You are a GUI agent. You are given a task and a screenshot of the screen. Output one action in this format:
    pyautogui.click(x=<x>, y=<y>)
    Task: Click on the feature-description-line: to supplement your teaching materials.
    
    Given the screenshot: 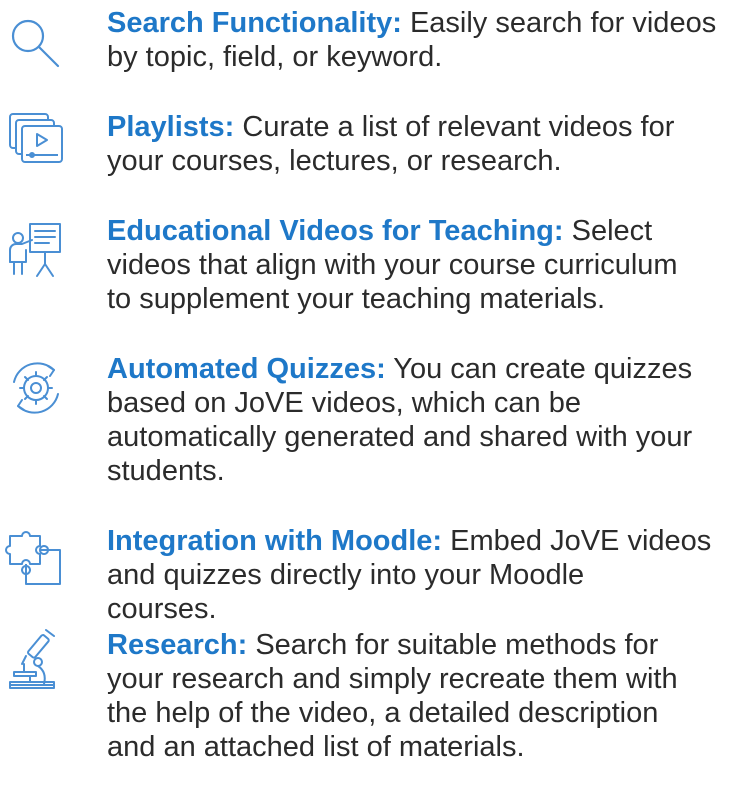 What is the action you would take?
    pyautogui.click(x=356, y=299)
    